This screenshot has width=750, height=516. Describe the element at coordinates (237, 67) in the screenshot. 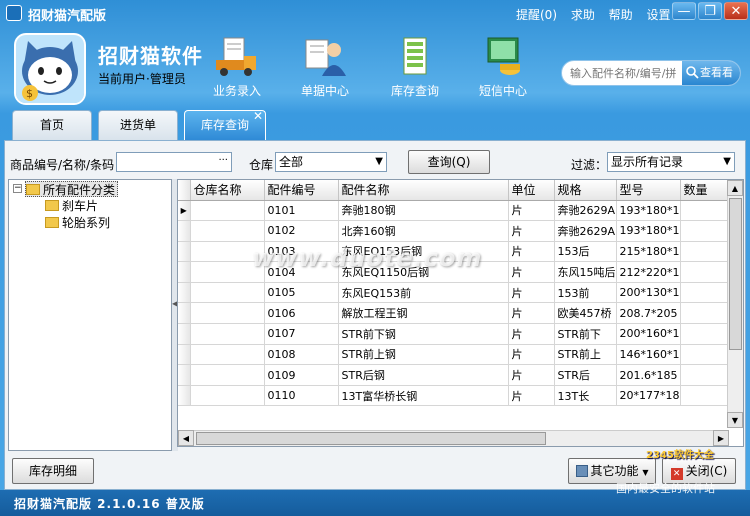

I see `module-business-entry: 业务录入` at that location.